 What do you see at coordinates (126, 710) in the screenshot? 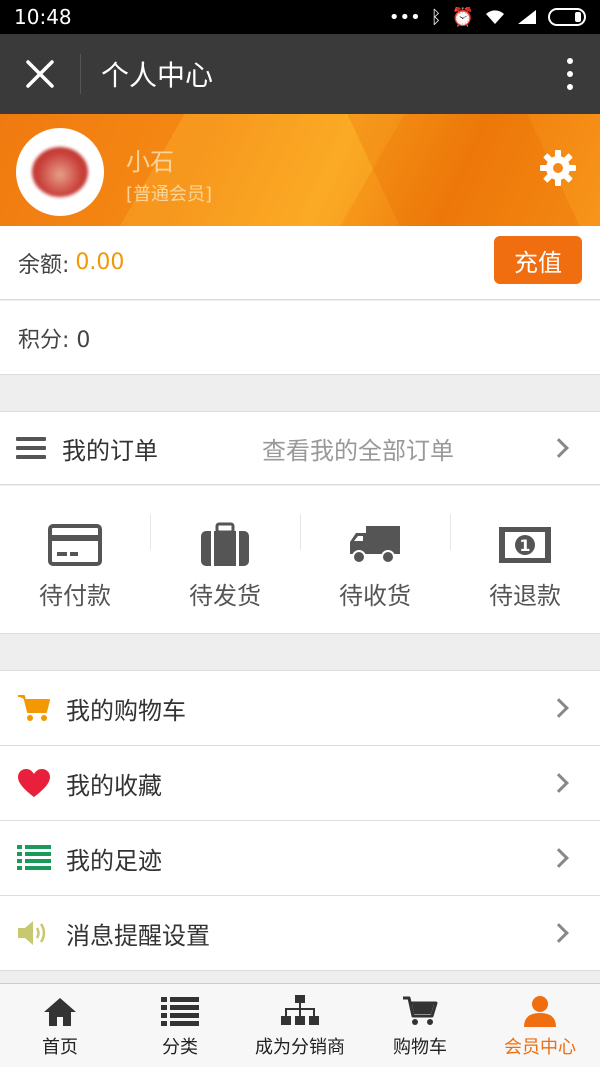
I see `menu-item-label: 我的购物车` at bounding box center [126, 710].